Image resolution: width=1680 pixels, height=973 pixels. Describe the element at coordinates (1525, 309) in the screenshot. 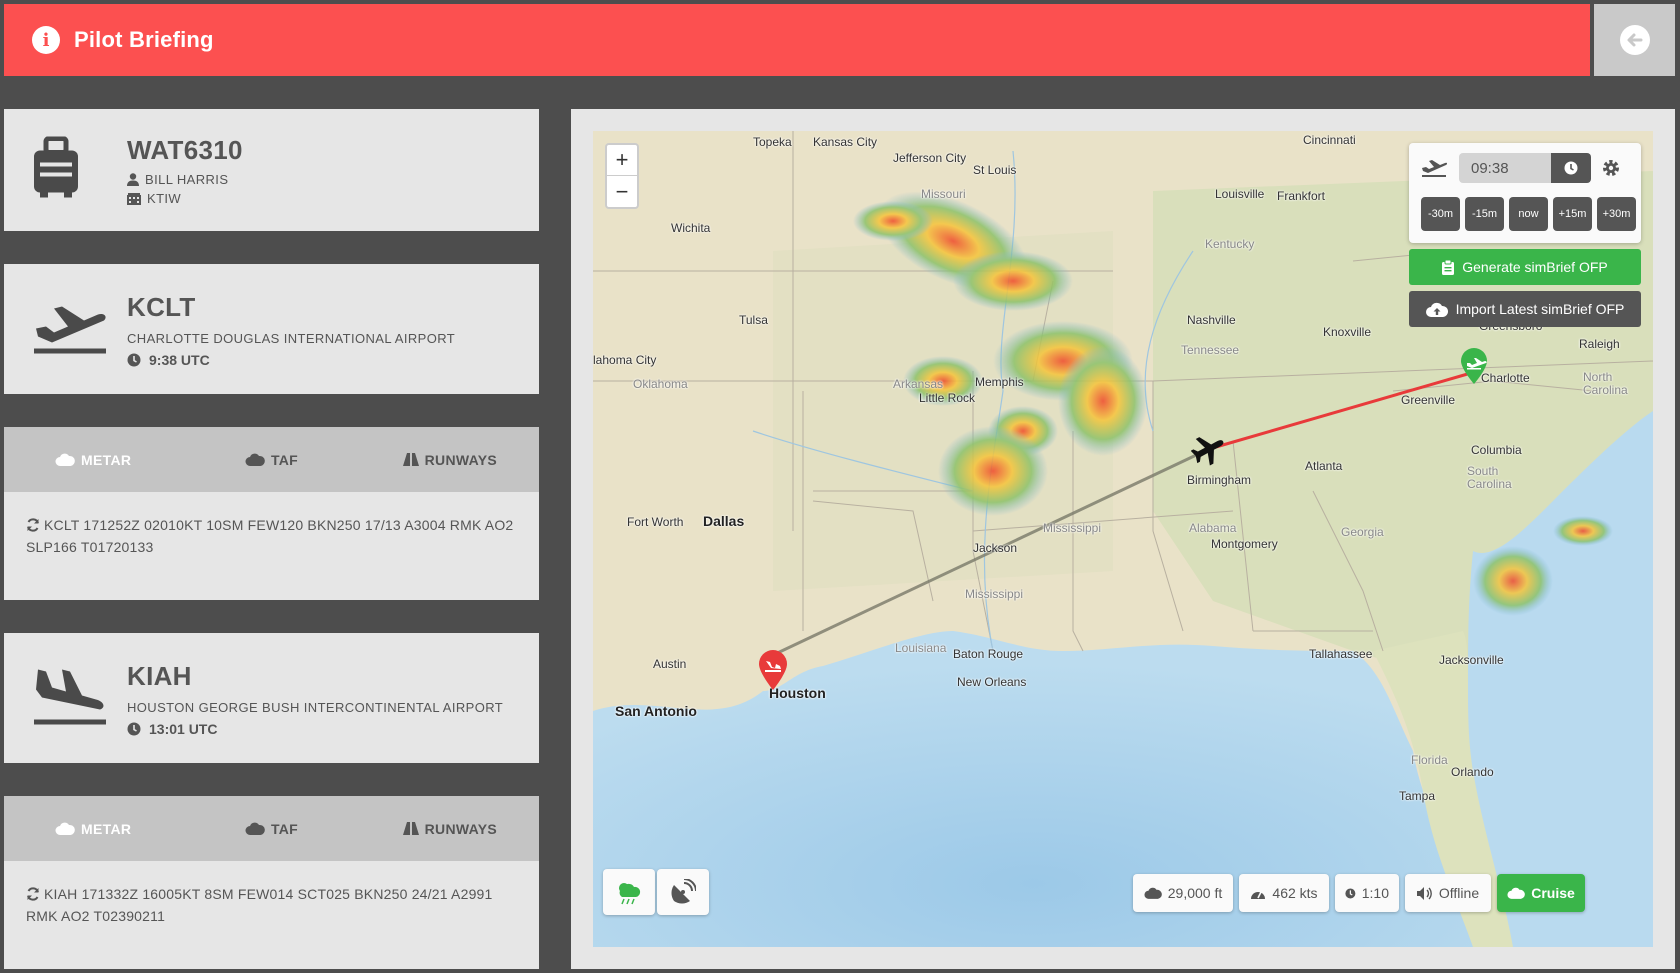

I see `import-simbrief-button: Import Latest simBrief OFP` at that location.